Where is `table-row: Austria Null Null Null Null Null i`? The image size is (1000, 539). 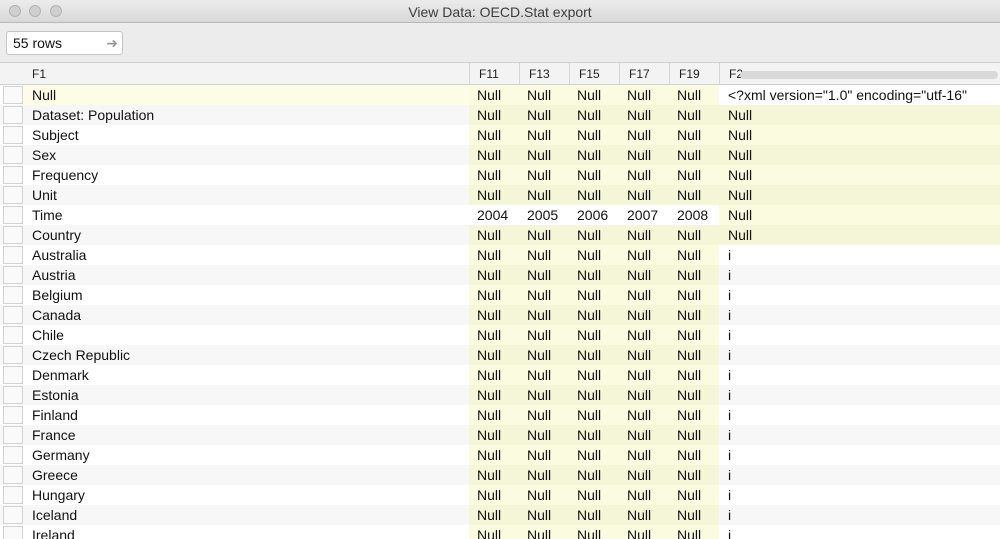
table-row: Austria Null Null Null Null Null i is located at coordinates (500, 275).